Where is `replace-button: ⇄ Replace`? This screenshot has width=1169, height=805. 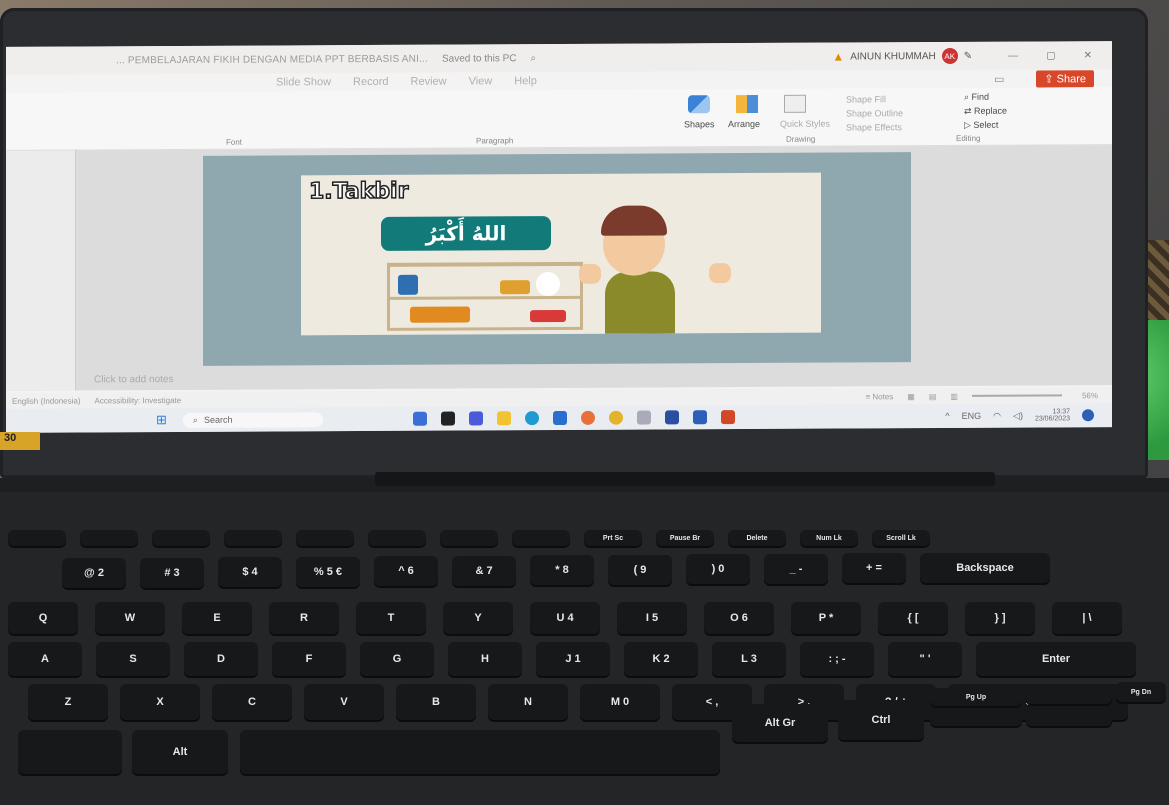
replace-button: ⇄ Replace is located at coordinates (985, 111).